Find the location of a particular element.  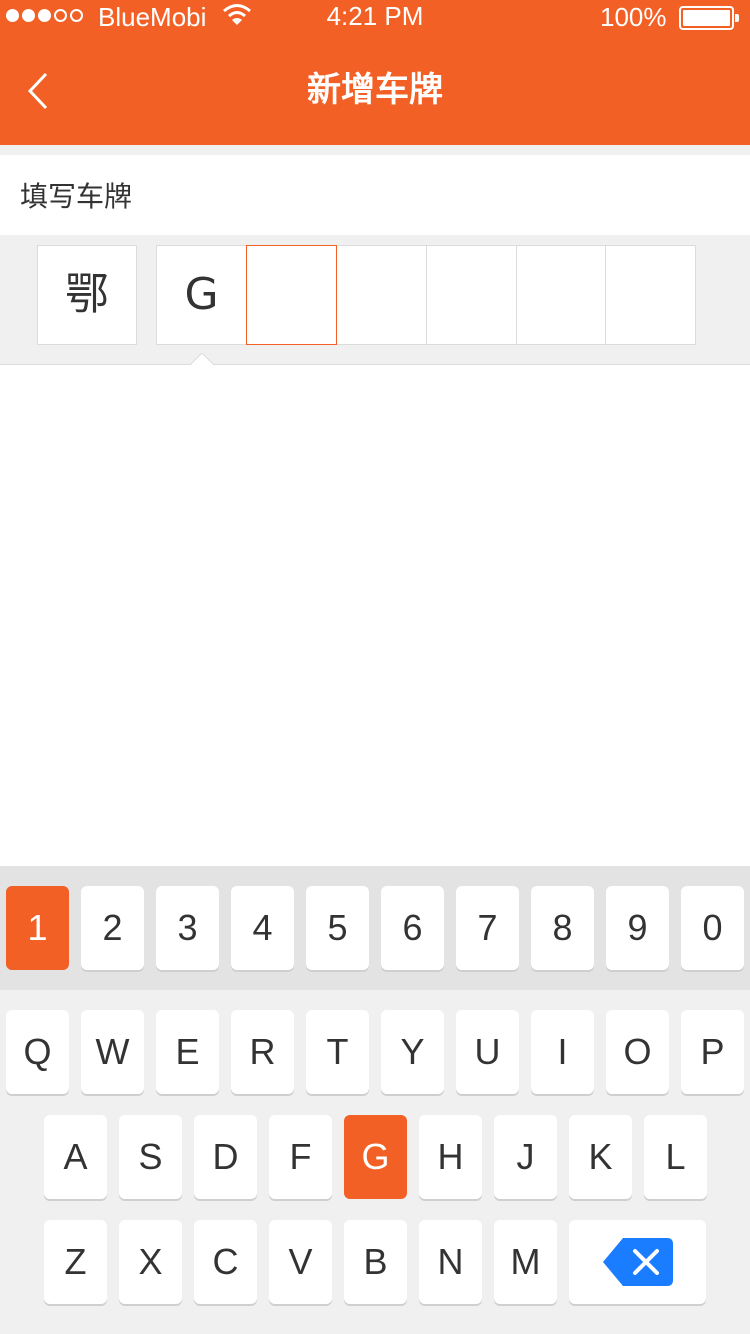

backspace-icon is located at coordinates (638, 1262).